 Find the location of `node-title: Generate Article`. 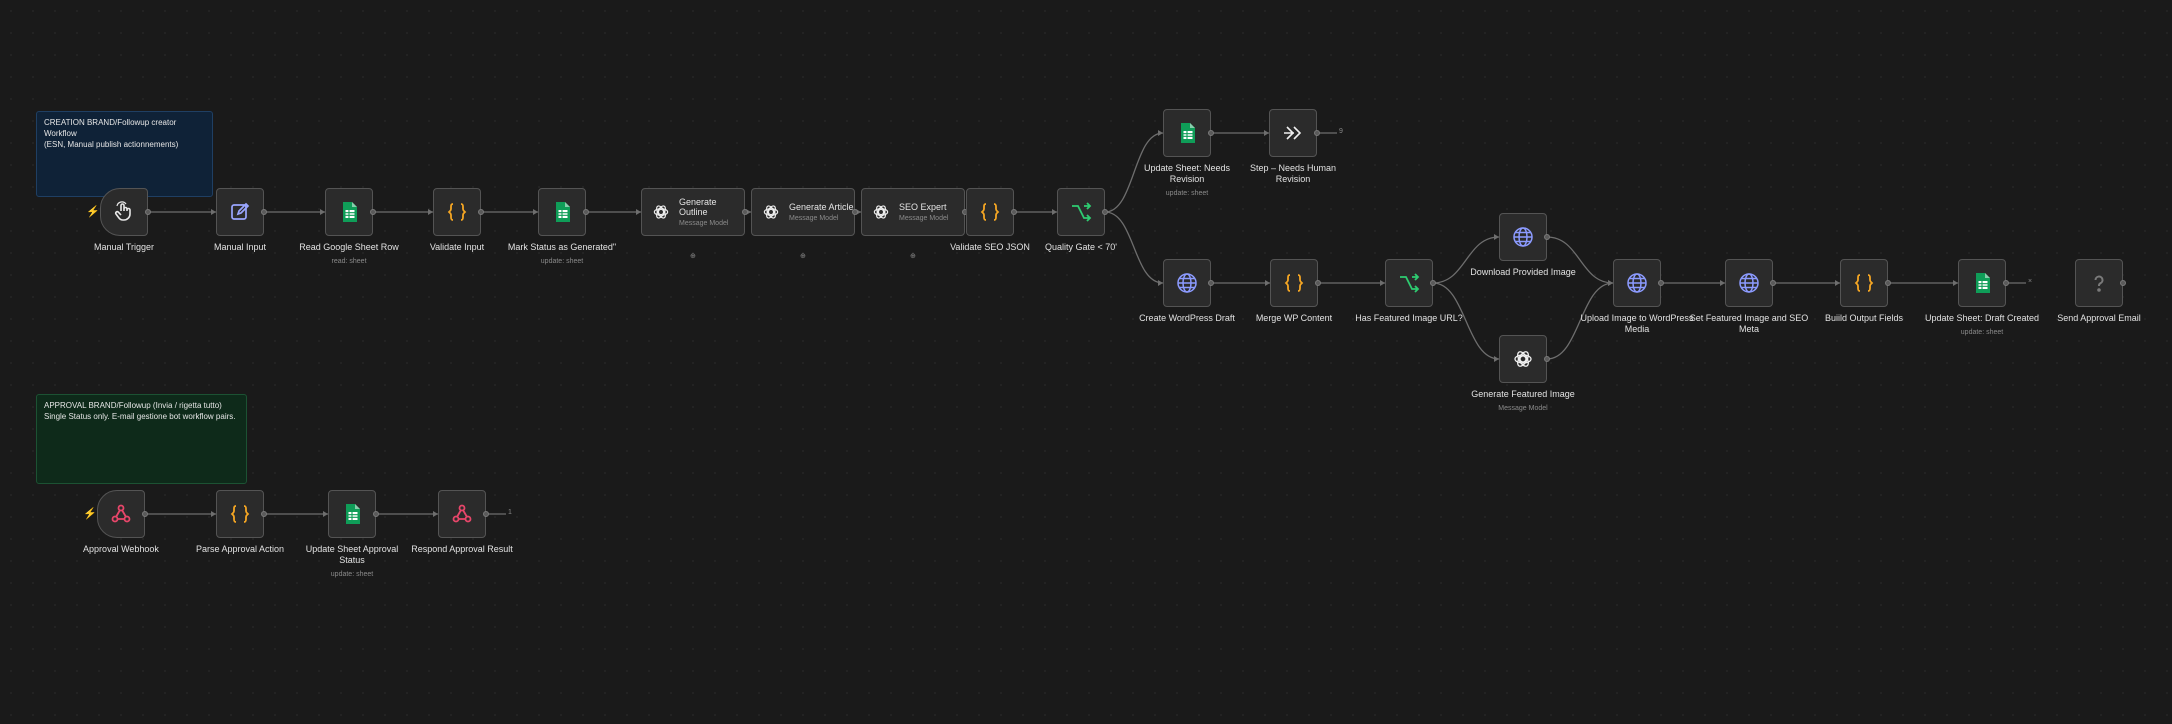

node-title: Generate Article is located at coordinates (821, 207).